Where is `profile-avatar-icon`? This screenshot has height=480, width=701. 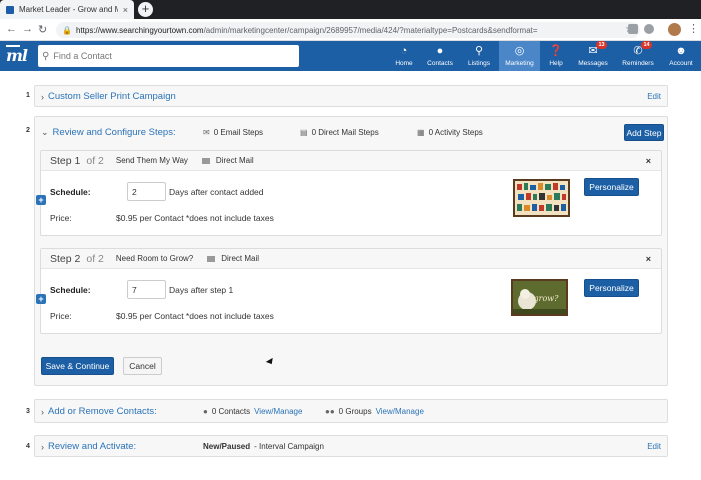
profile-avatar-icon is located at coordinates (674, 29).